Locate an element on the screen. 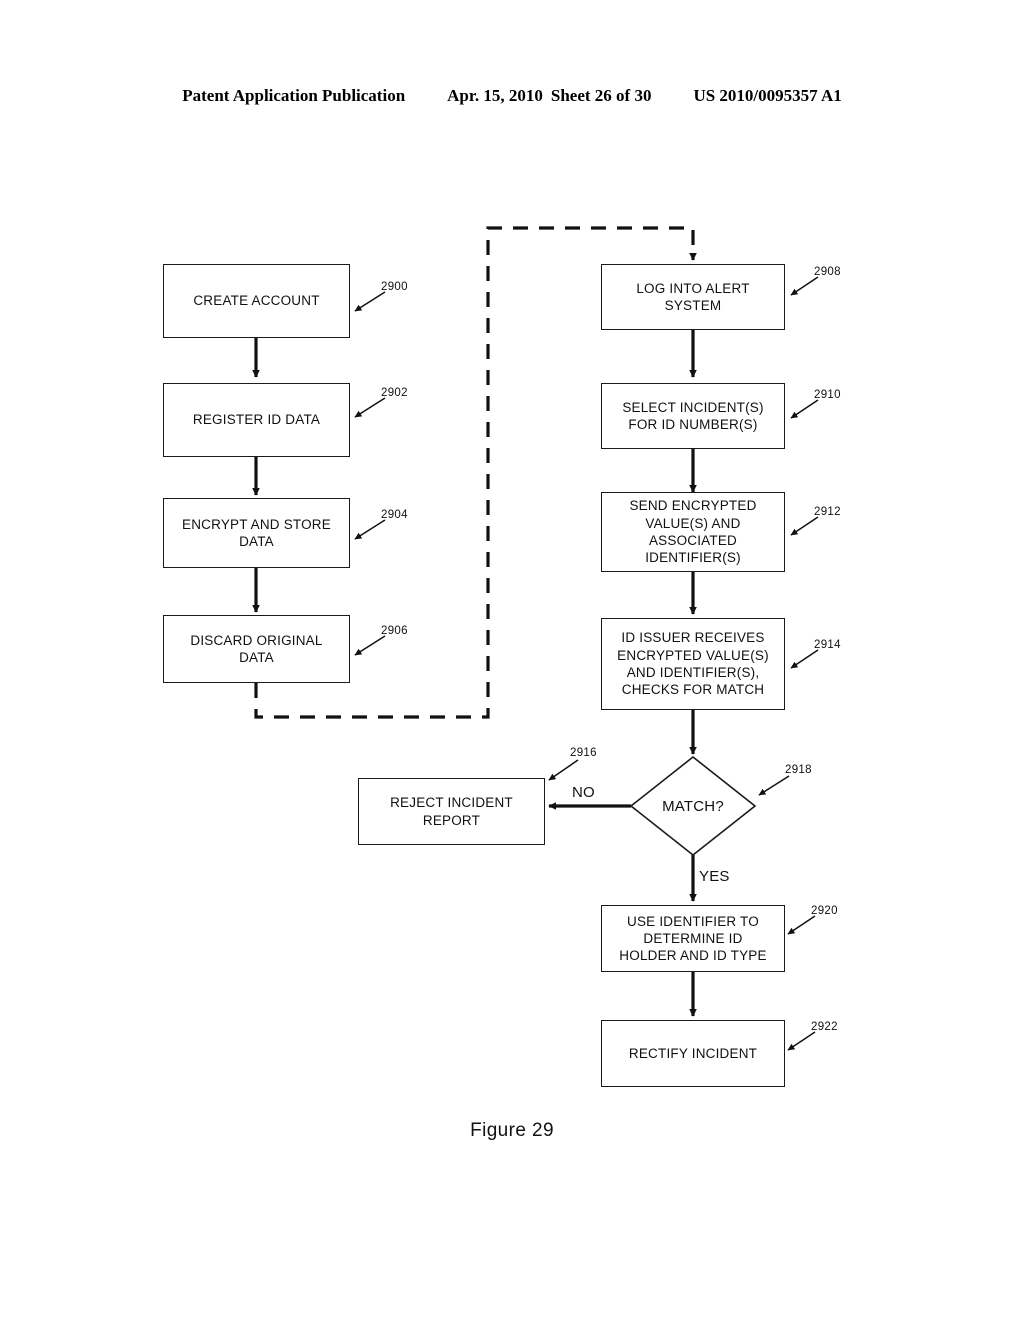 Image resolution: width=1024 pixels, height=1320 pixels. flow-node-2904-label: ENCRYPT AND STORE DATA is located at coordinates (256, 532).